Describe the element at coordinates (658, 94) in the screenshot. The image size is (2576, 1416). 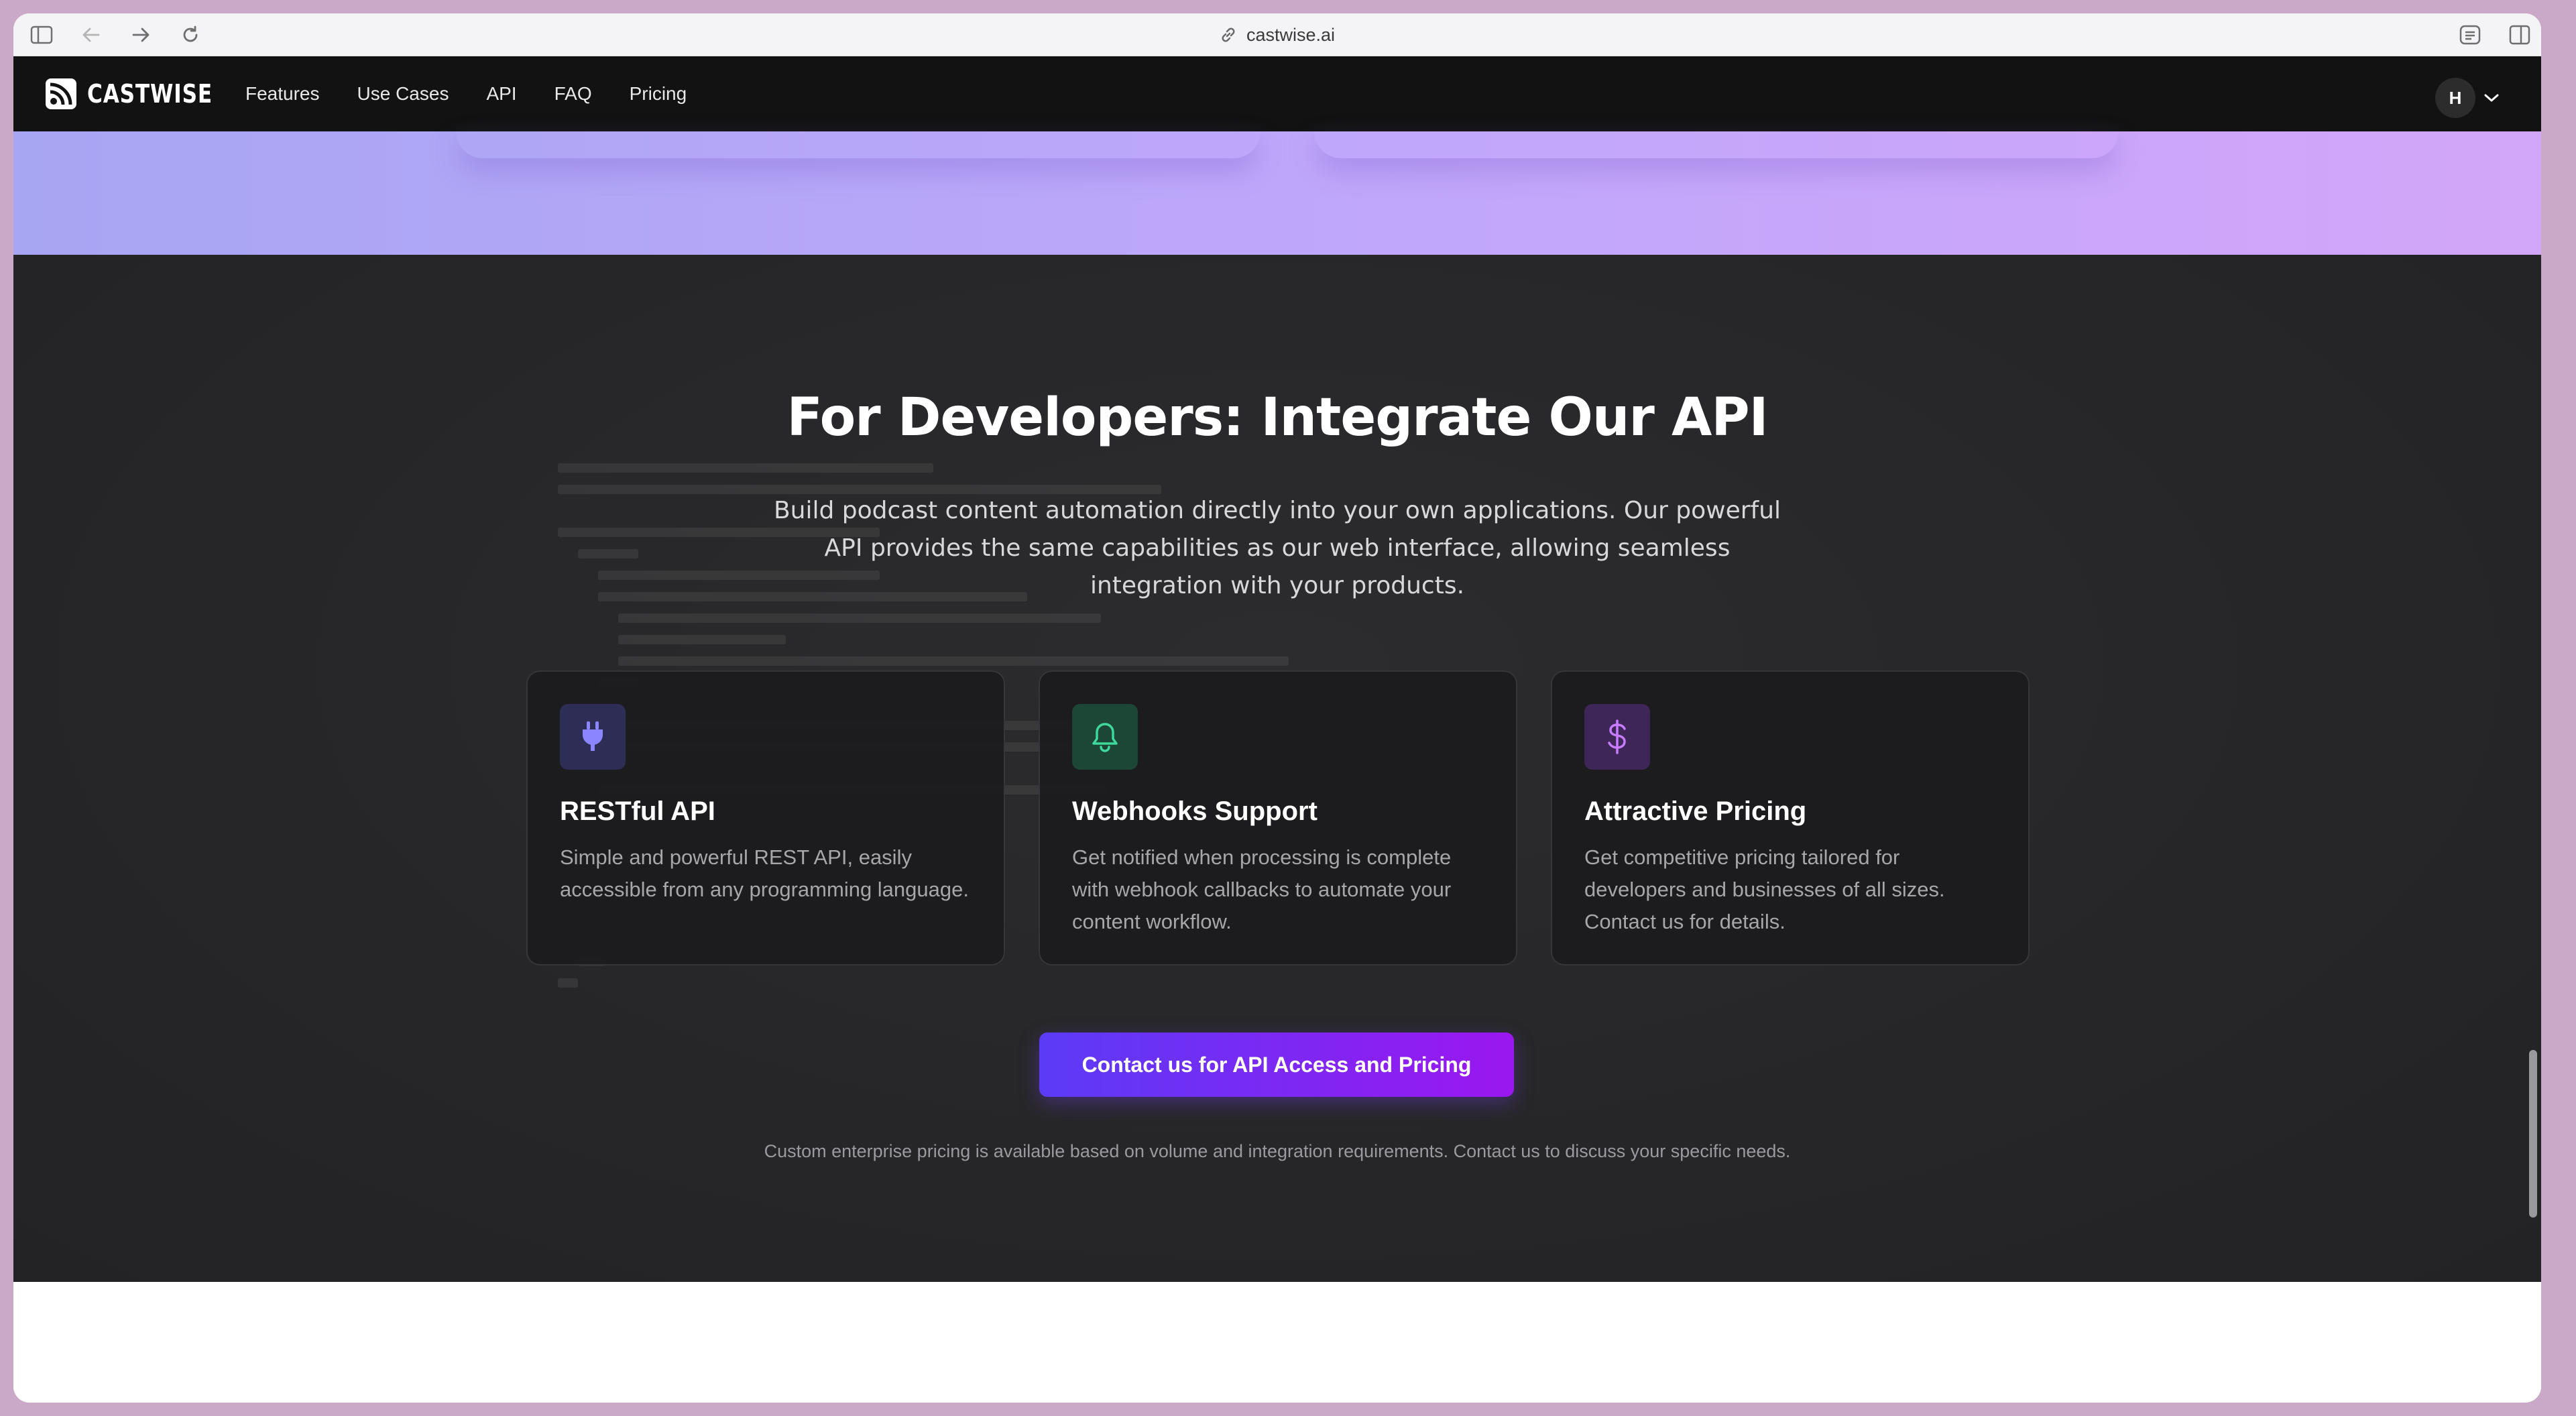
I see `nav-link-pricing: Pricing` at that location.